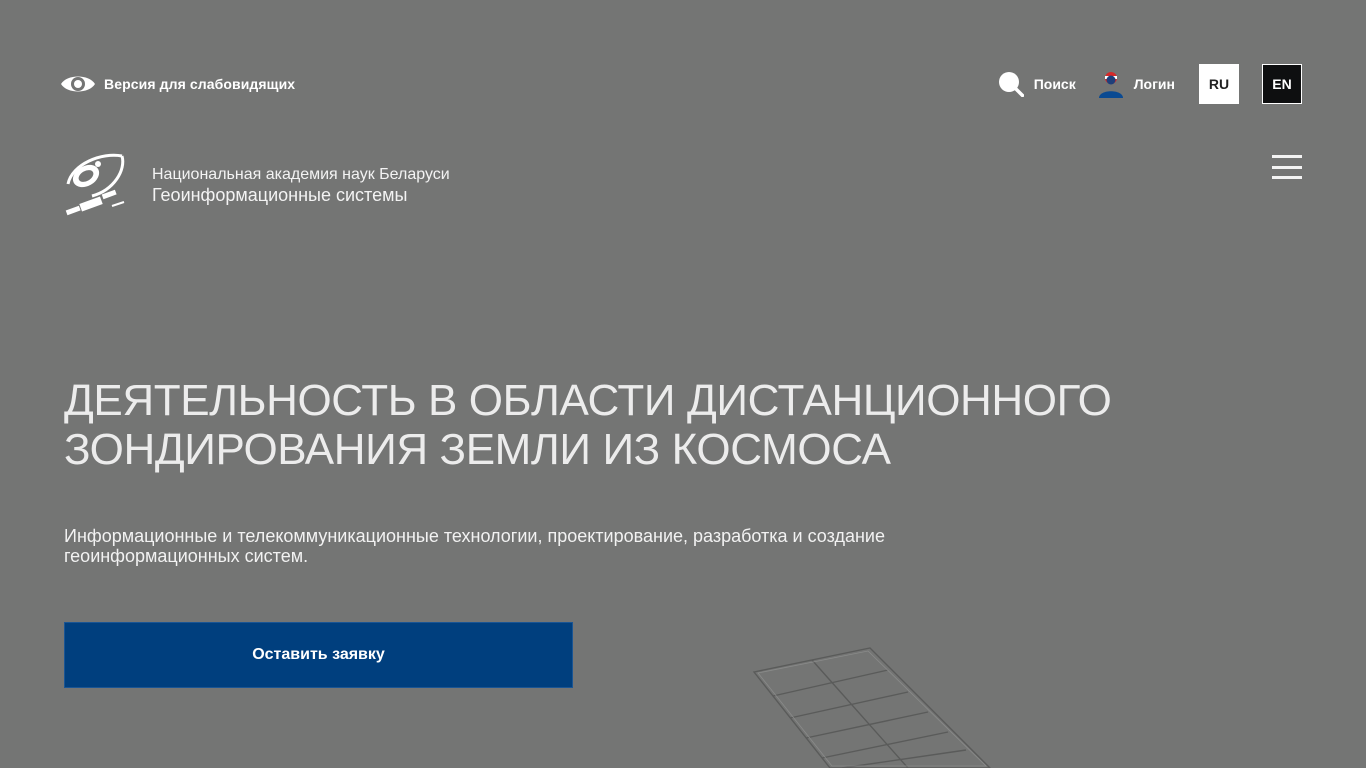  Describe the element at coordinates (1287, 177) in the screenshot. I see `menu-bar-bottom` at that location.